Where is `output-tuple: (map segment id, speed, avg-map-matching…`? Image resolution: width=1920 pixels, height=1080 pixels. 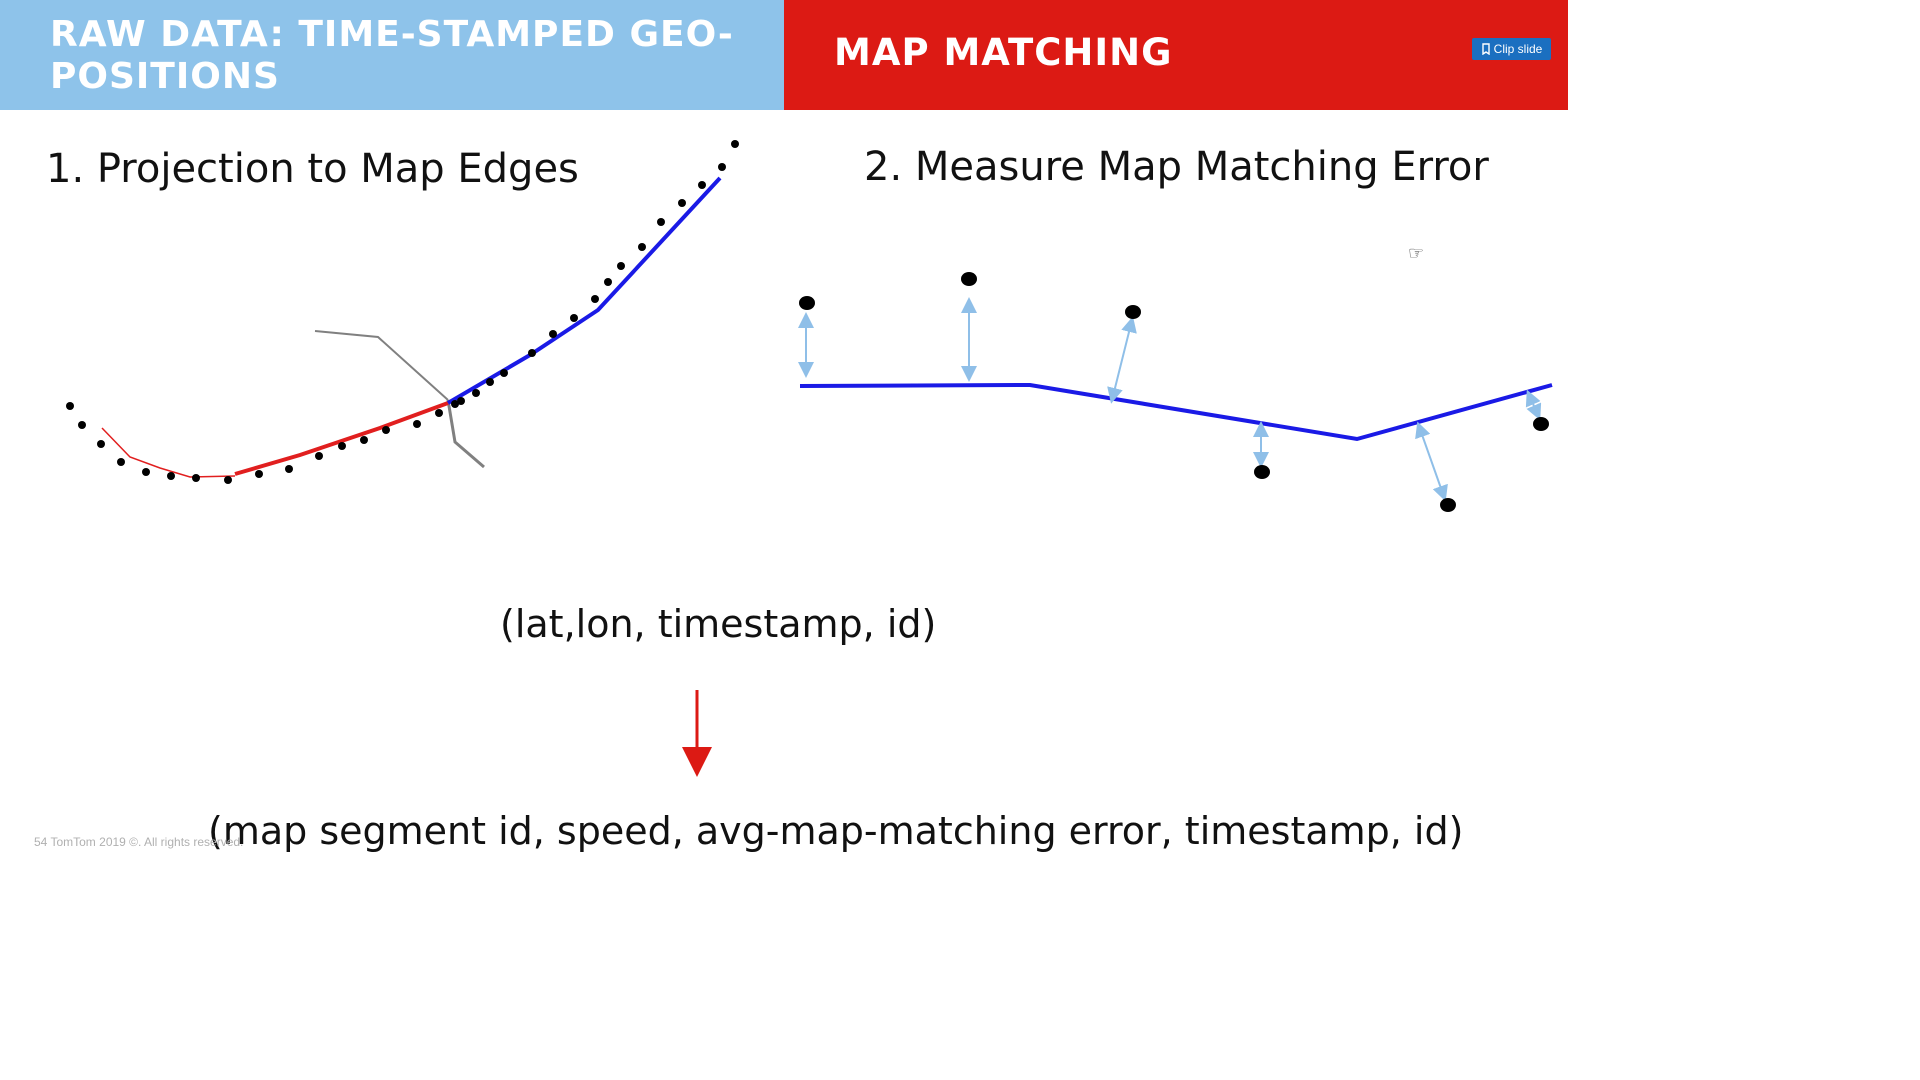
output-tuple: (map segment id, speed, avg-map-matching… is located at coordinates (836, 831).